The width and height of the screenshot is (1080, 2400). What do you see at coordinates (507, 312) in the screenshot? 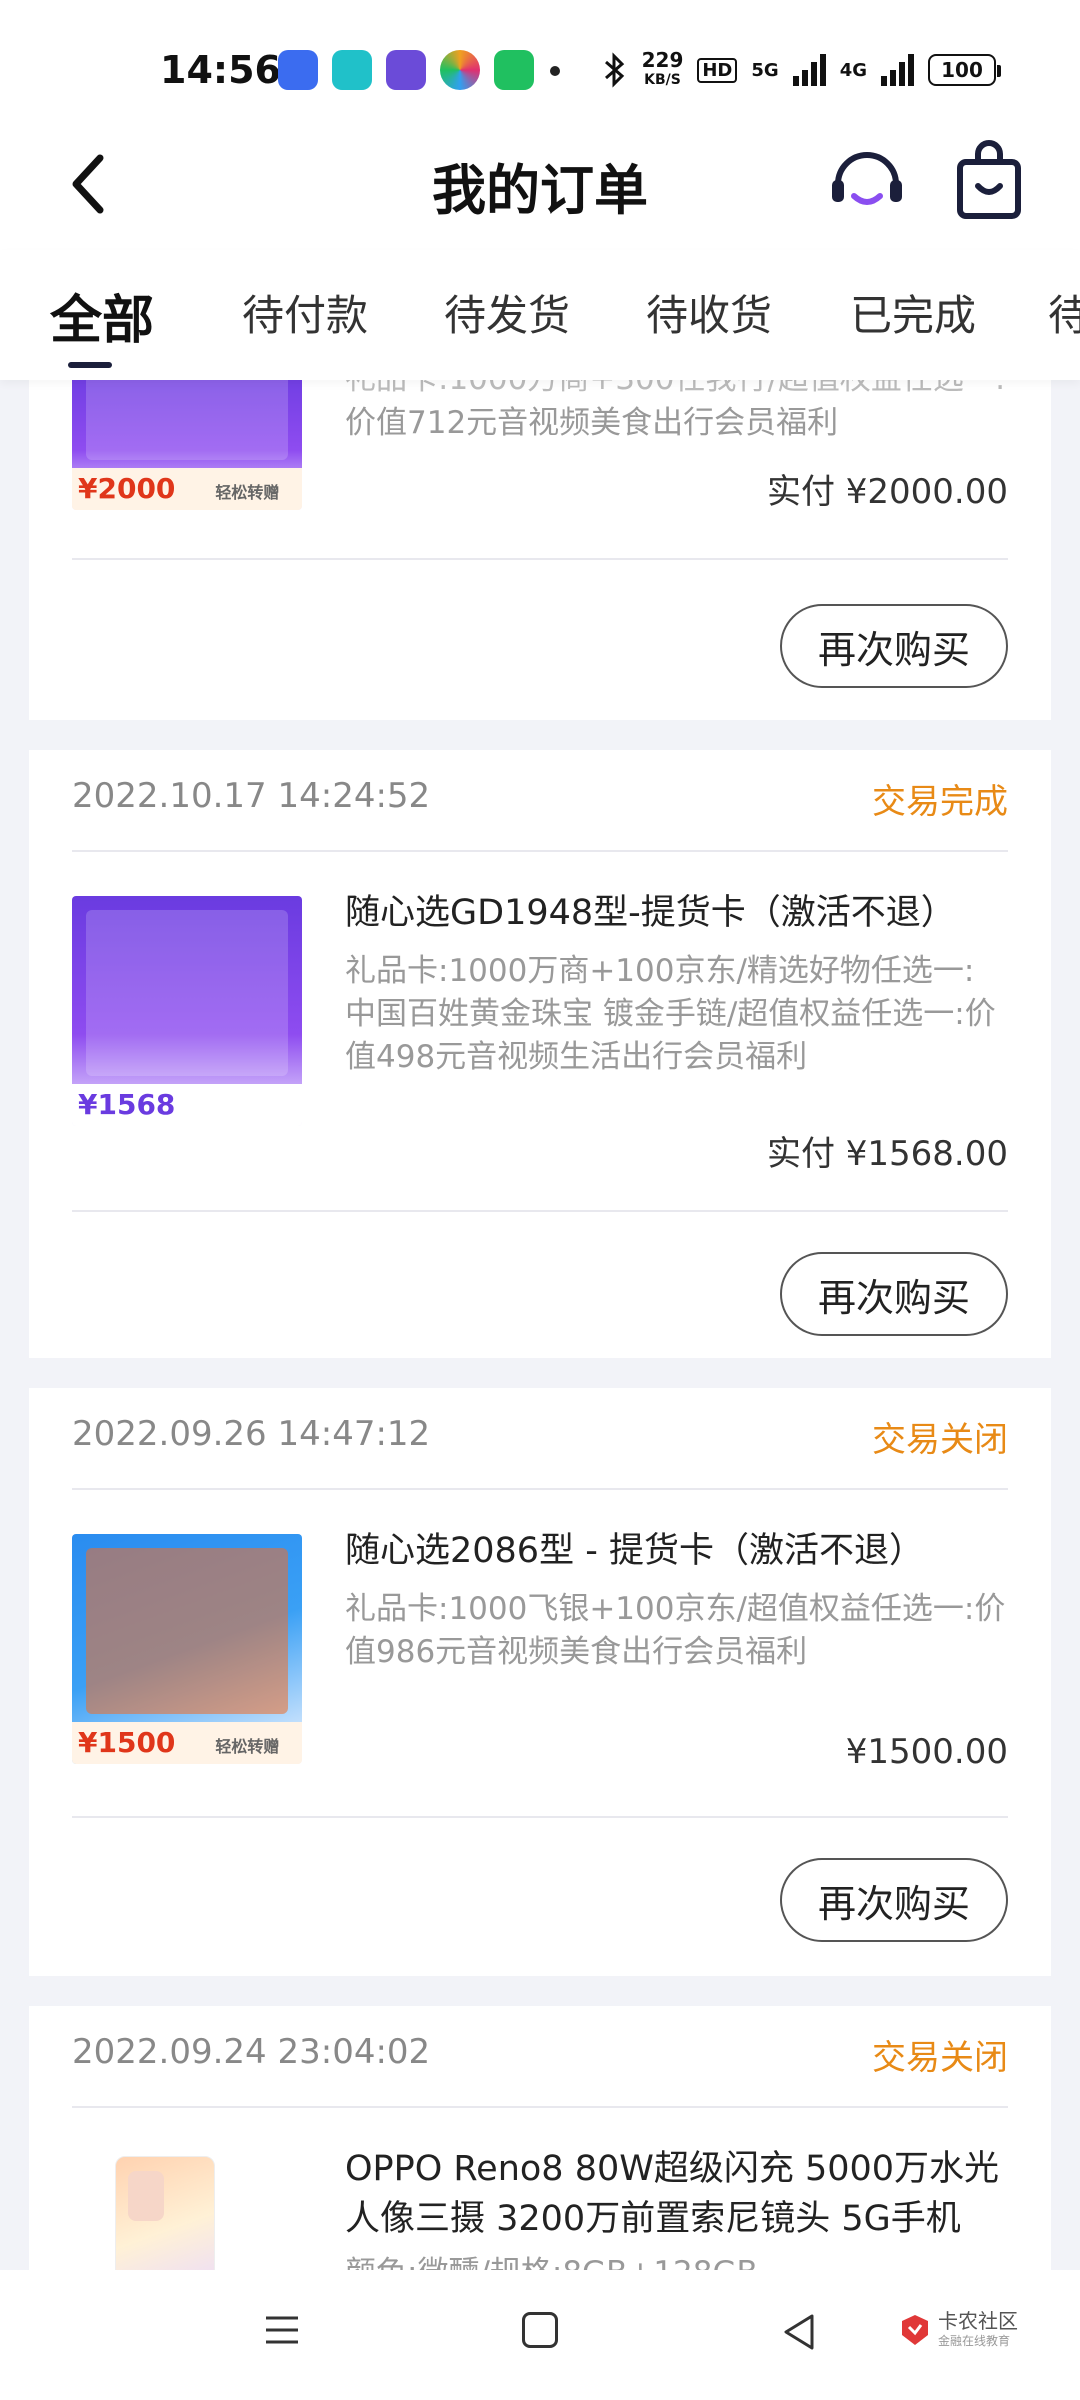
I see `tab-pending-shipment: 待发货` at bounding box center [507, 312].